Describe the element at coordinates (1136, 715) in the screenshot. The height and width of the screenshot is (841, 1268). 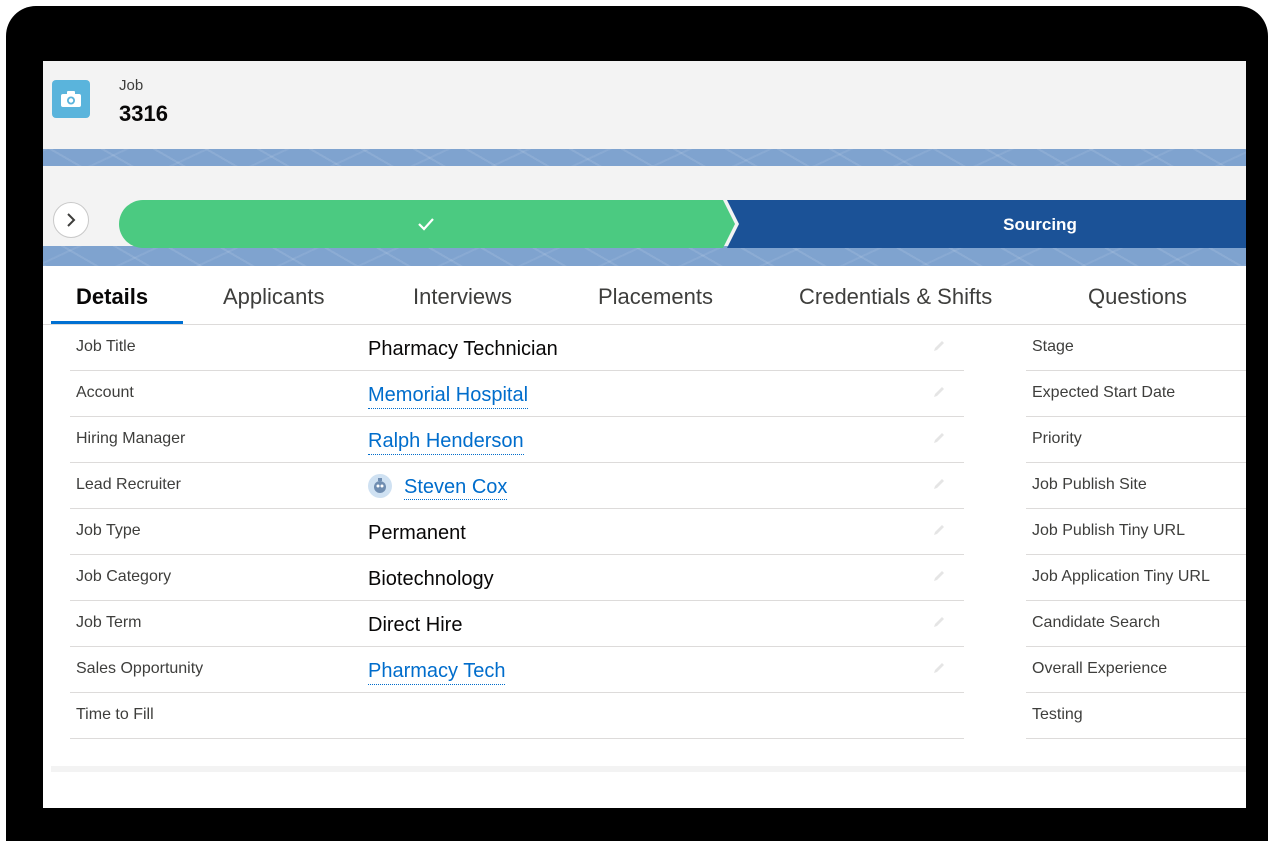
I see `field-row: Testing` at that location.